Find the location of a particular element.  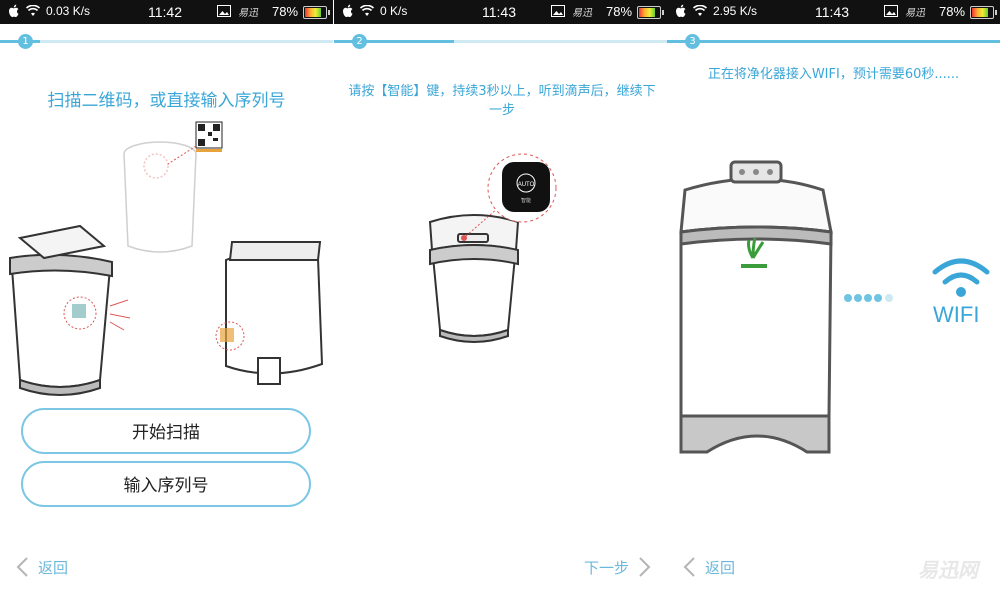

connecting-dots-icon is located at coordinates (868, 298).